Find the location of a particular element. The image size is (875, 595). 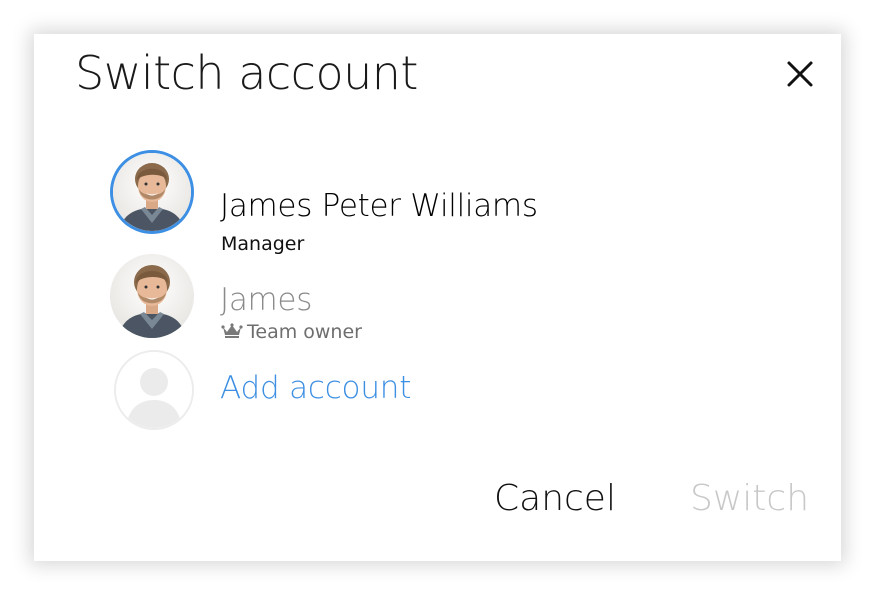

account-item-james-peter-williams: James Peter Williams Manager is located at coordinates (410, 202).